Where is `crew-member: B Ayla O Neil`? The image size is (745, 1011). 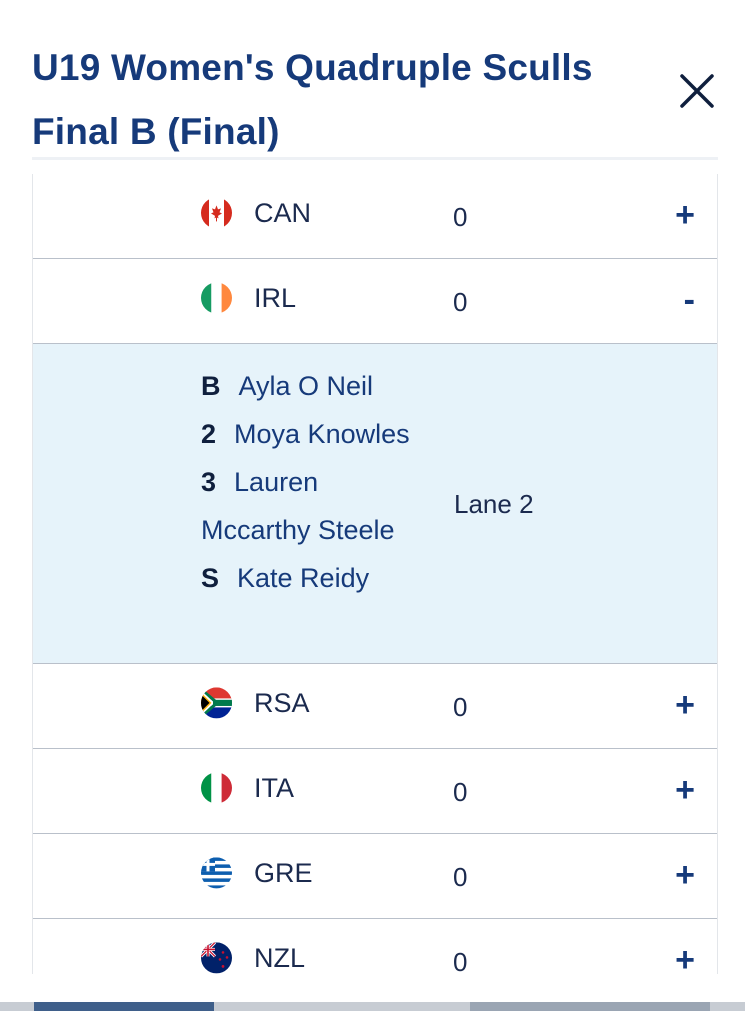 crew-member: B Ayla O Neil is located at coordinates (316, 386).